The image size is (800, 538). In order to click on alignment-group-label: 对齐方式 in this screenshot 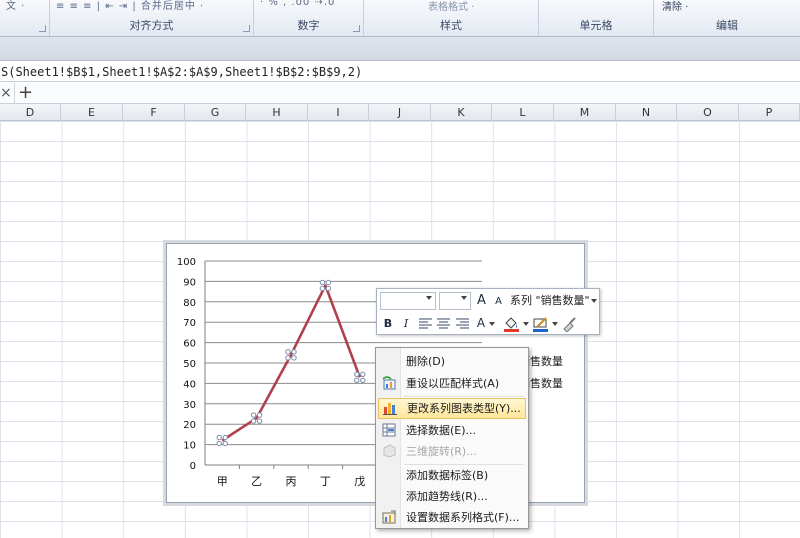, I will do `click(151, 25)`.